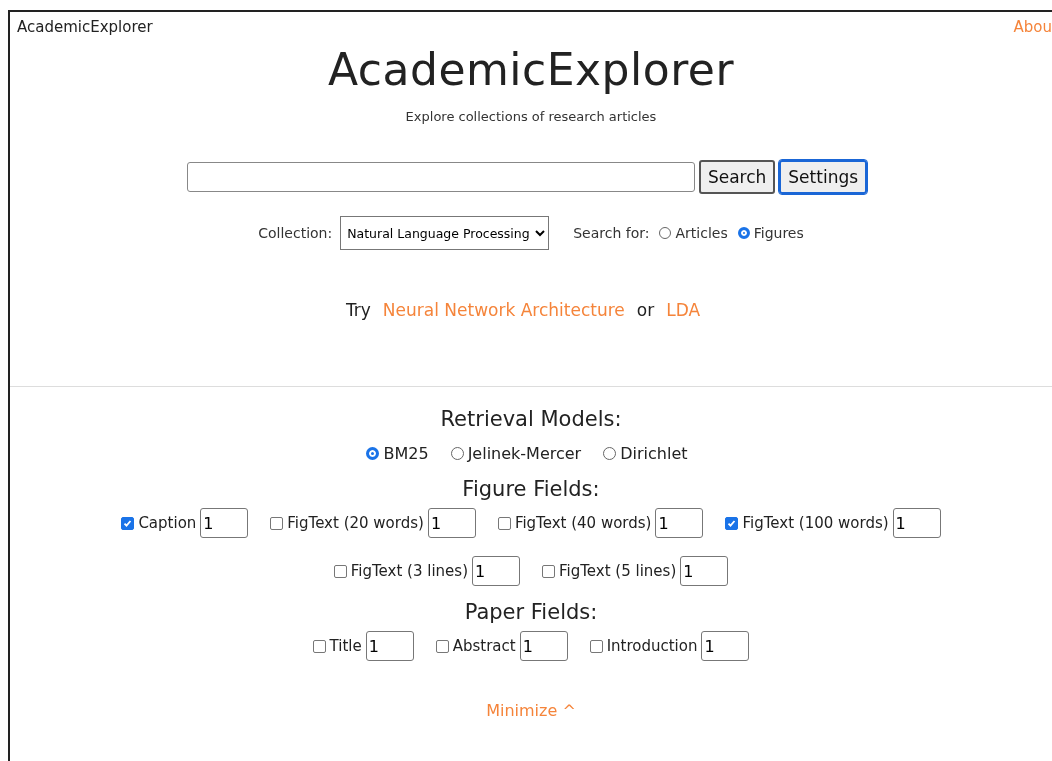  I want to click on radio-label: BM25, so click(406, 453).